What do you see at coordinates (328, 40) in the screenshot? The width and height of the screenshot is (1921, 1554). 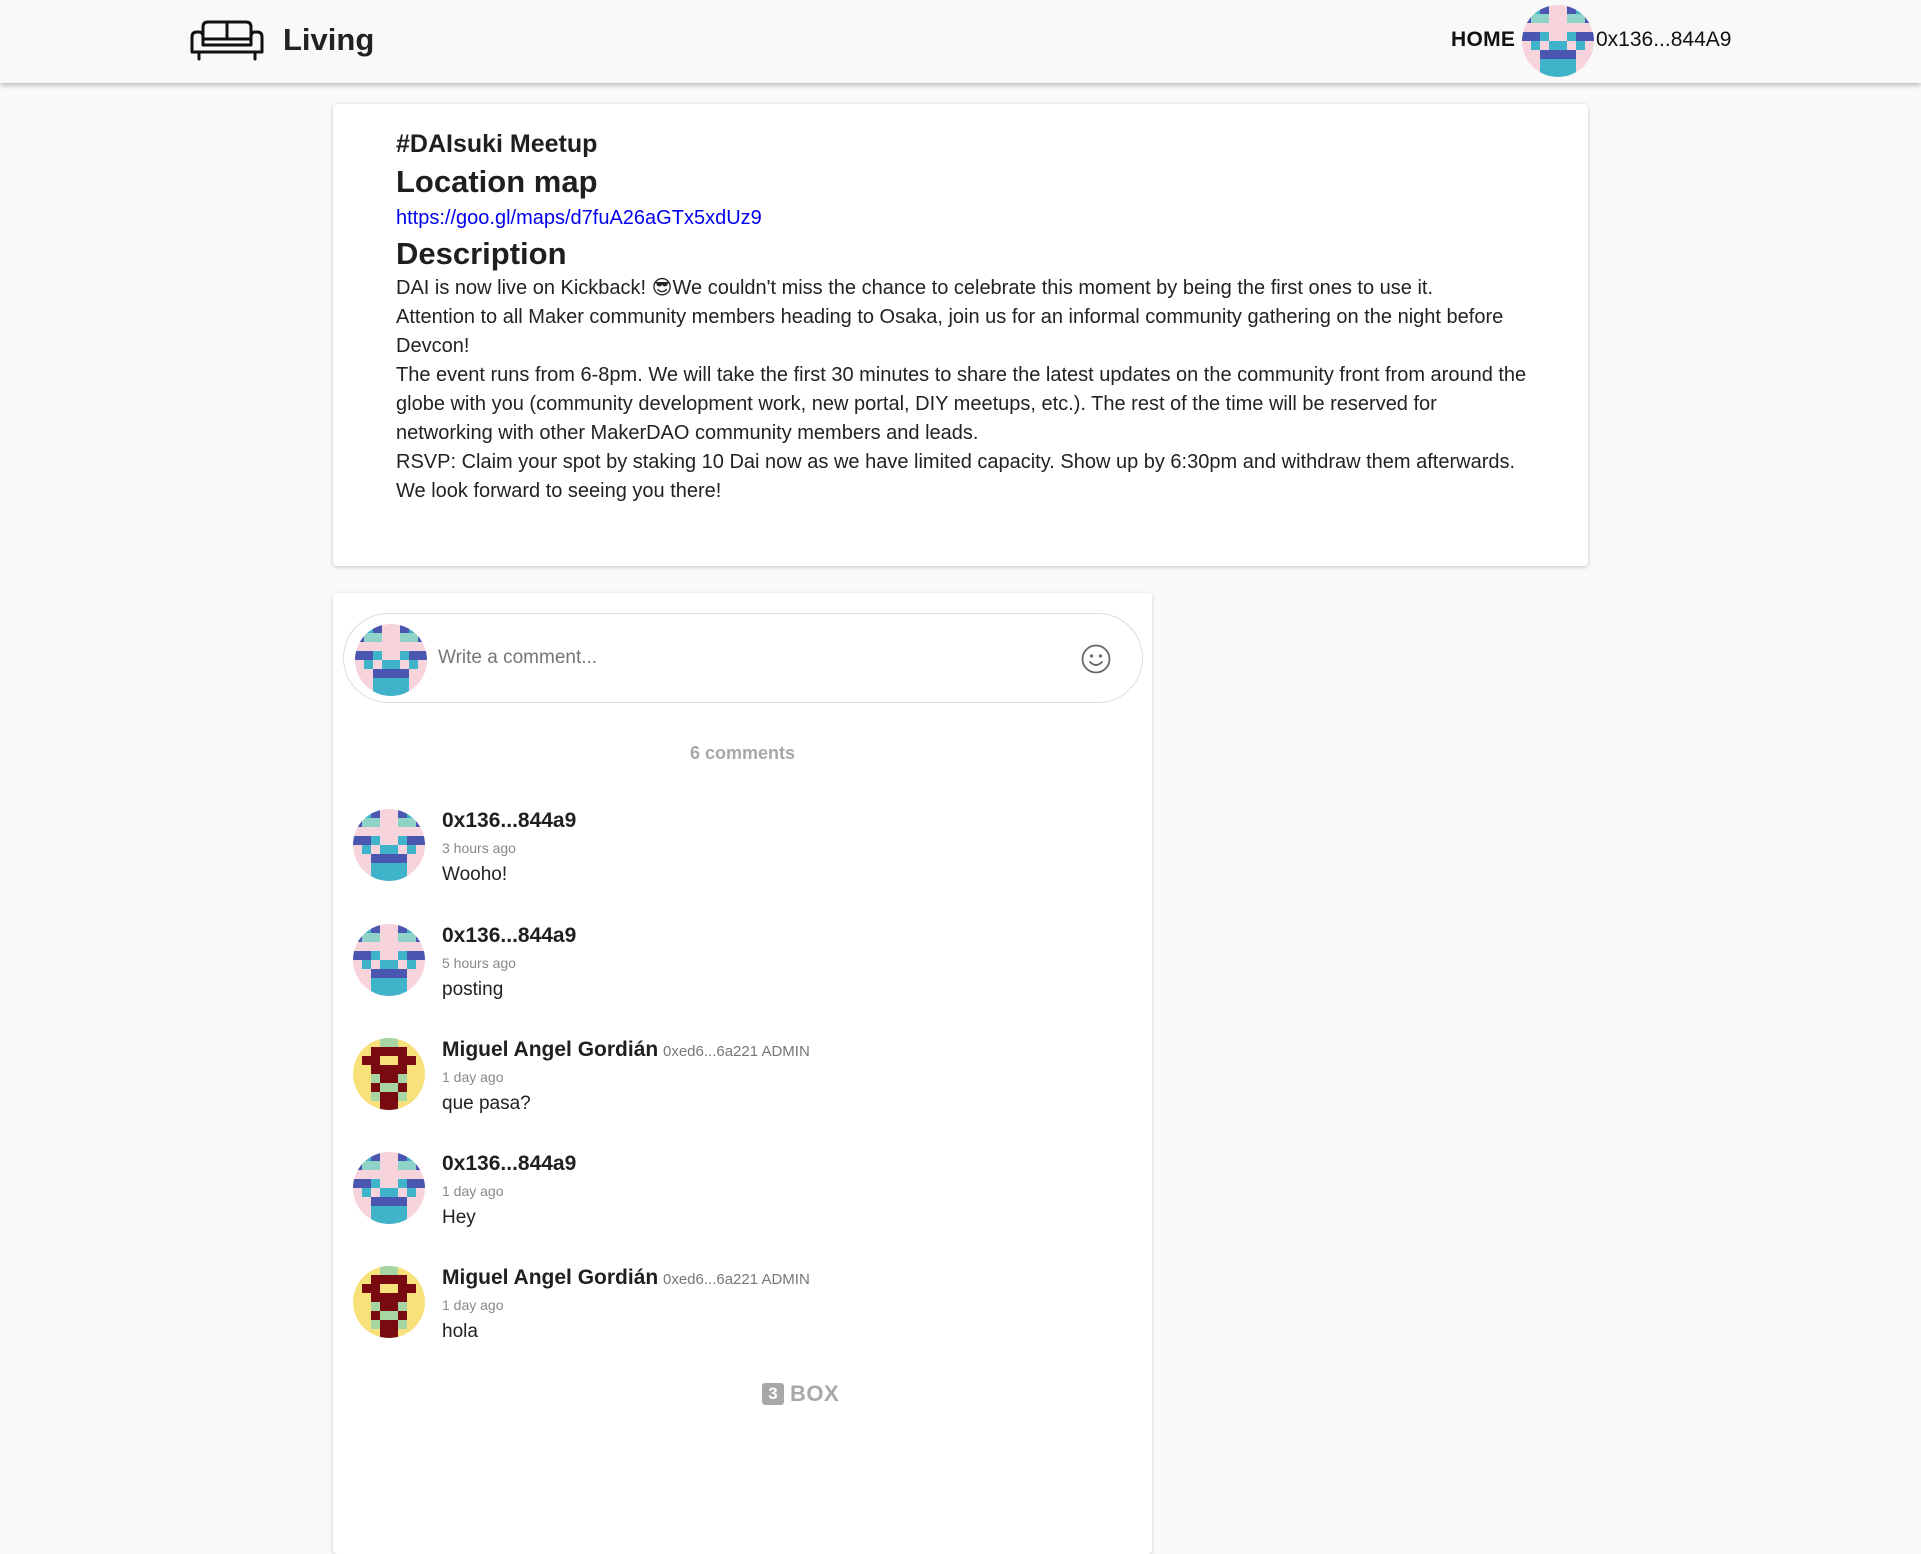 I see `app-name: Living` at bounding box center [328, 40].